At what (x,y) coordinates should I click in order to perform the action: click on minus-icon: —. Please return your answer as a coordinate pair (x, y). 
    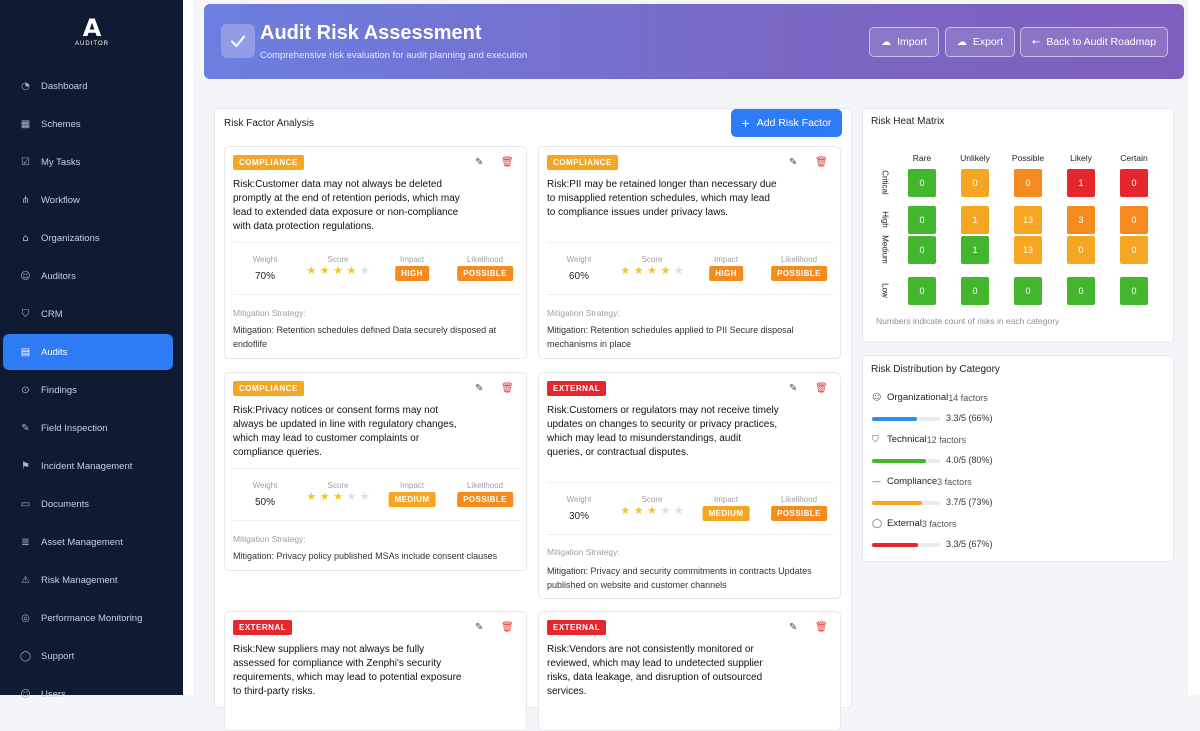
    Looking at the image, I should click on (876, 481).